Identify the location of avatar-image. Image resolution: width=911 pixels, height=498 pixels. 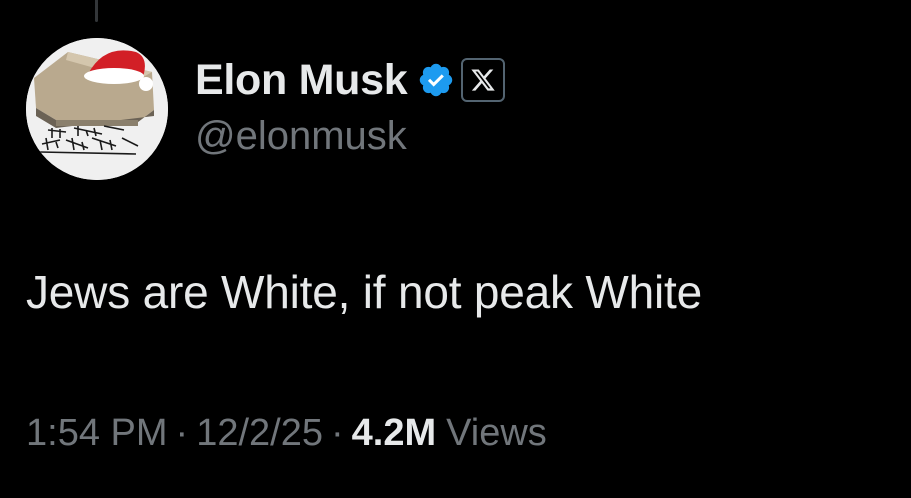
(97, 109).